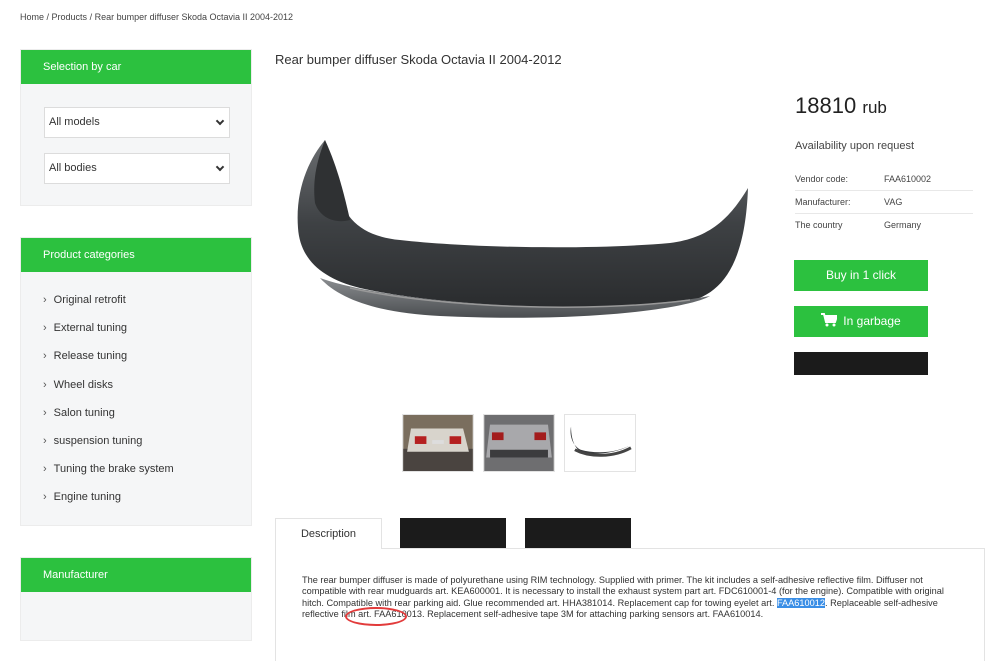 The width and height of the screenshot is (1000, 661). I want to click on spec-row-manufacturer: Manufacturer: VAG, so click(884, 202).